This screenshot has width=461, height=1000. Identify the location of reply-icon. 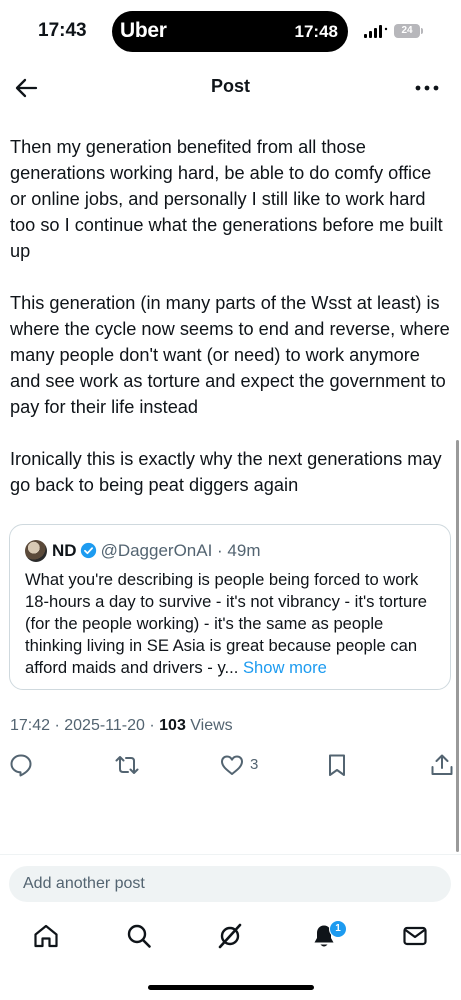
(21, 765).